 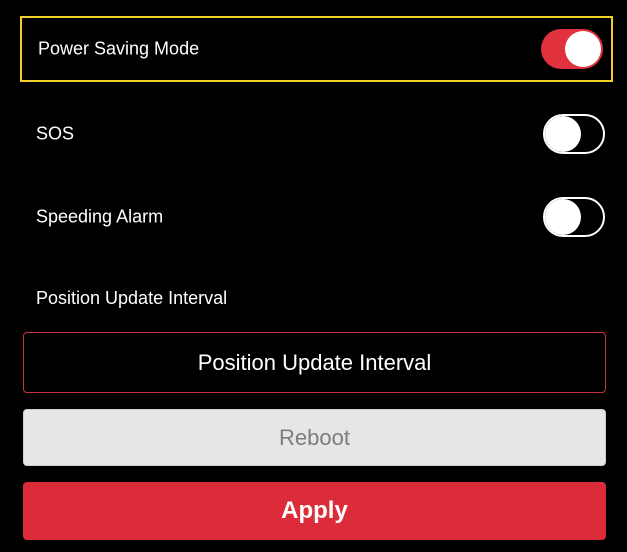 I want to click on setting-row-speeding-alarm: Speeding Alarm, so click(x=316, y=217).